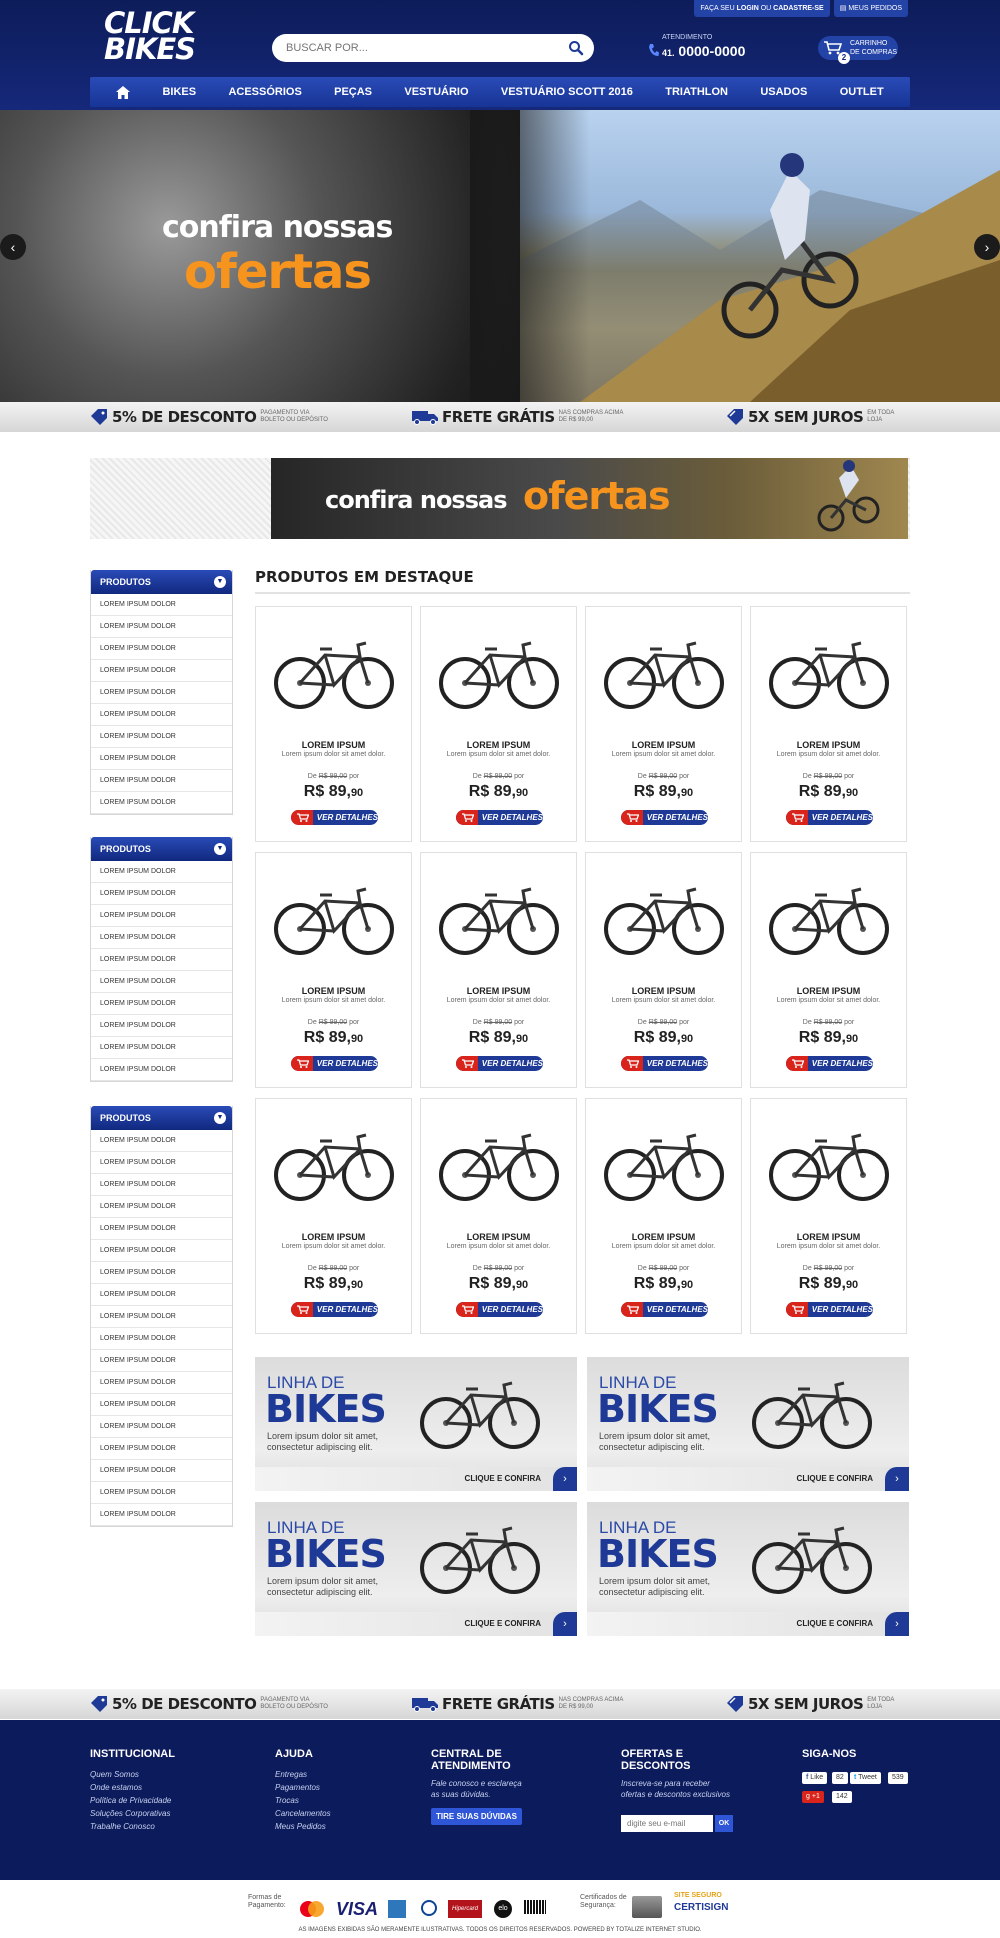 This screenshot has height=1938, width=1000. What do you see at coordinates (703, 51) in the screenshot?
I see `phone-number: 41. 0000-0000` at bounding box center [703, 51].